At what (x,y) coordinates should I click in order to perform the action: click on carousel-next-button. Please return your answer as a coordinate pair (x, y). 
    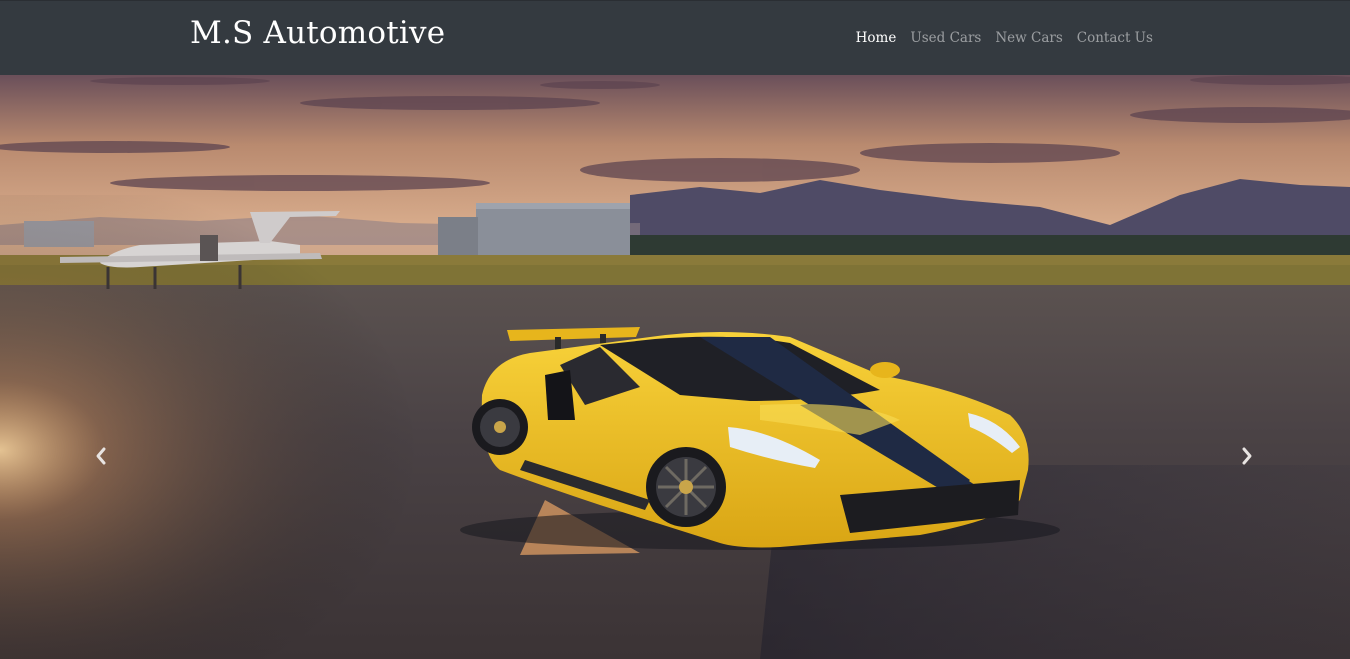
    Looking at the image, I should click on (1247, 456).